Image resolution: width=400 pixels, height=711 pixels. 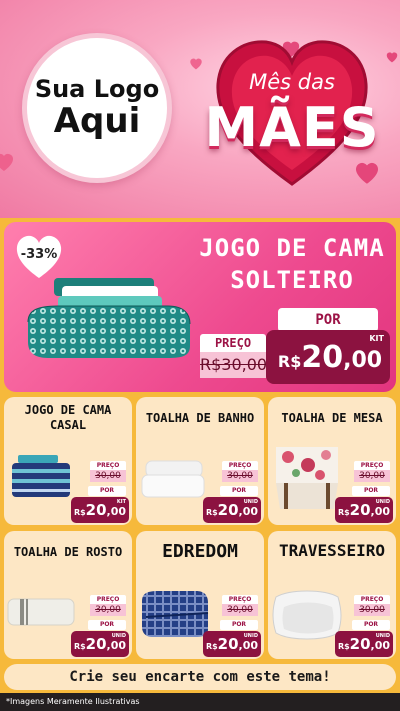 I want to click on logo-line2: Aqui, so click(x=97, y=120).